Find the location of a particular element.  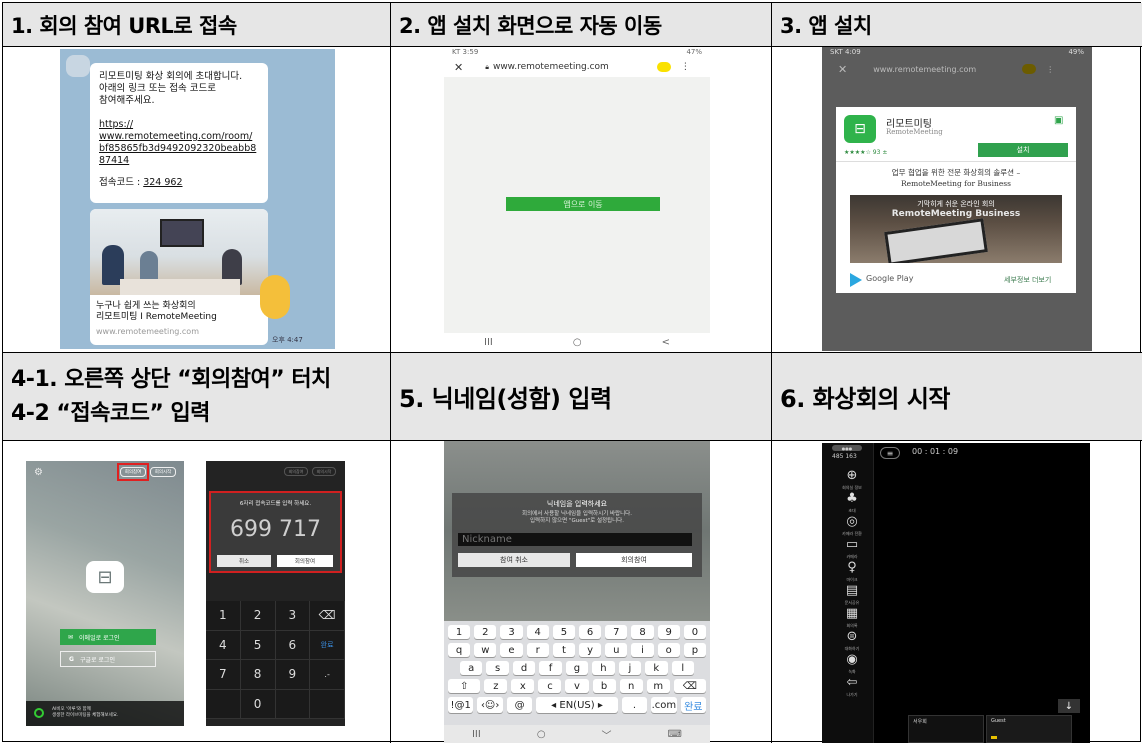

keyboard-key: ⌫ is located at coordinates (689, 686).